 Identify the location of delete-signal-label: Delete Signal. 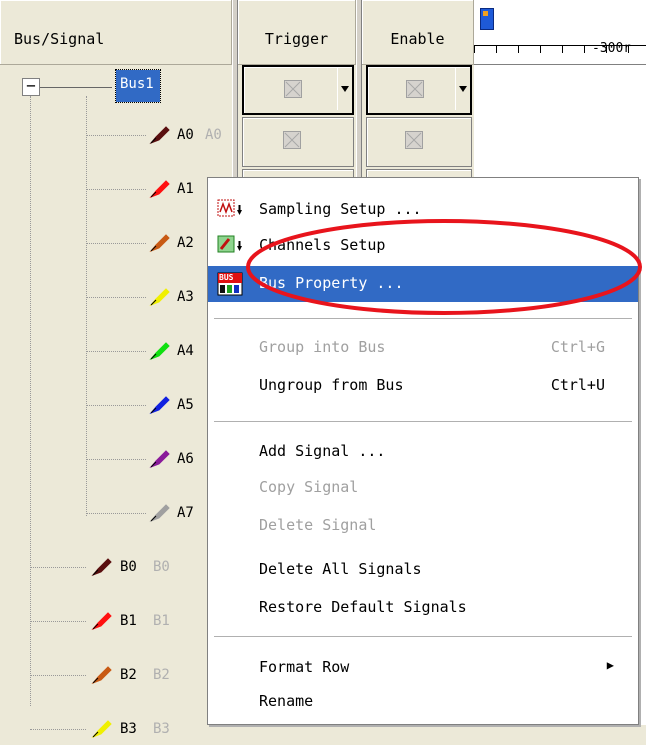
(318, 525).